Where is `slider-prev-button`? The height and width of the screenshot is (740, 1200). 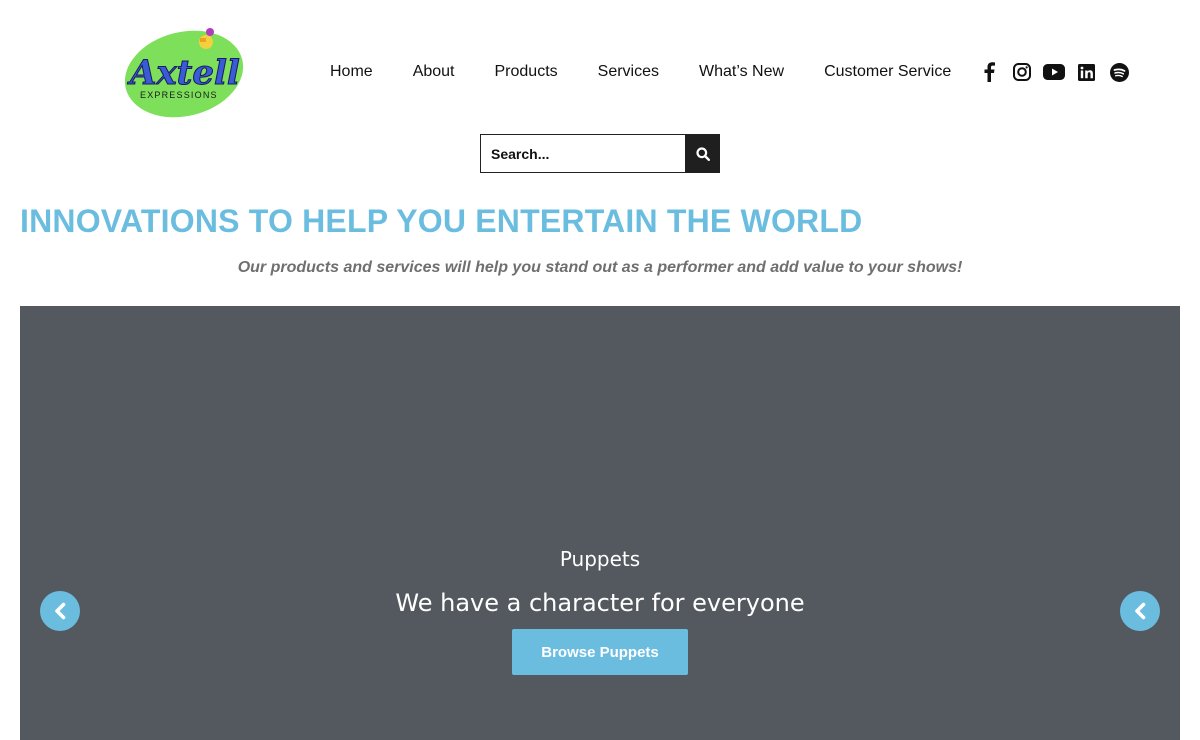
slider-prev-button is located at coordinates (60, 611).